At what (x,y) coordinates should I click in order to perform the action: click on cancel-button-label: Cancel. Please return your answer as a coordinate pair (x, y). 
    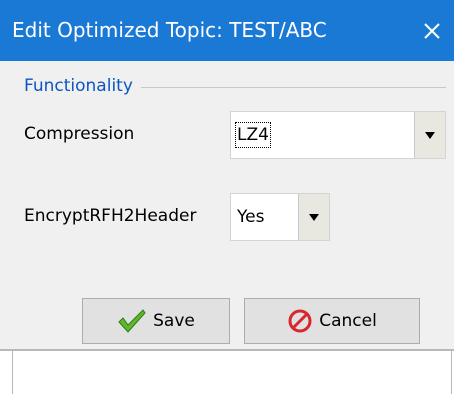
    Looking at the image, I should click on (348, 321).